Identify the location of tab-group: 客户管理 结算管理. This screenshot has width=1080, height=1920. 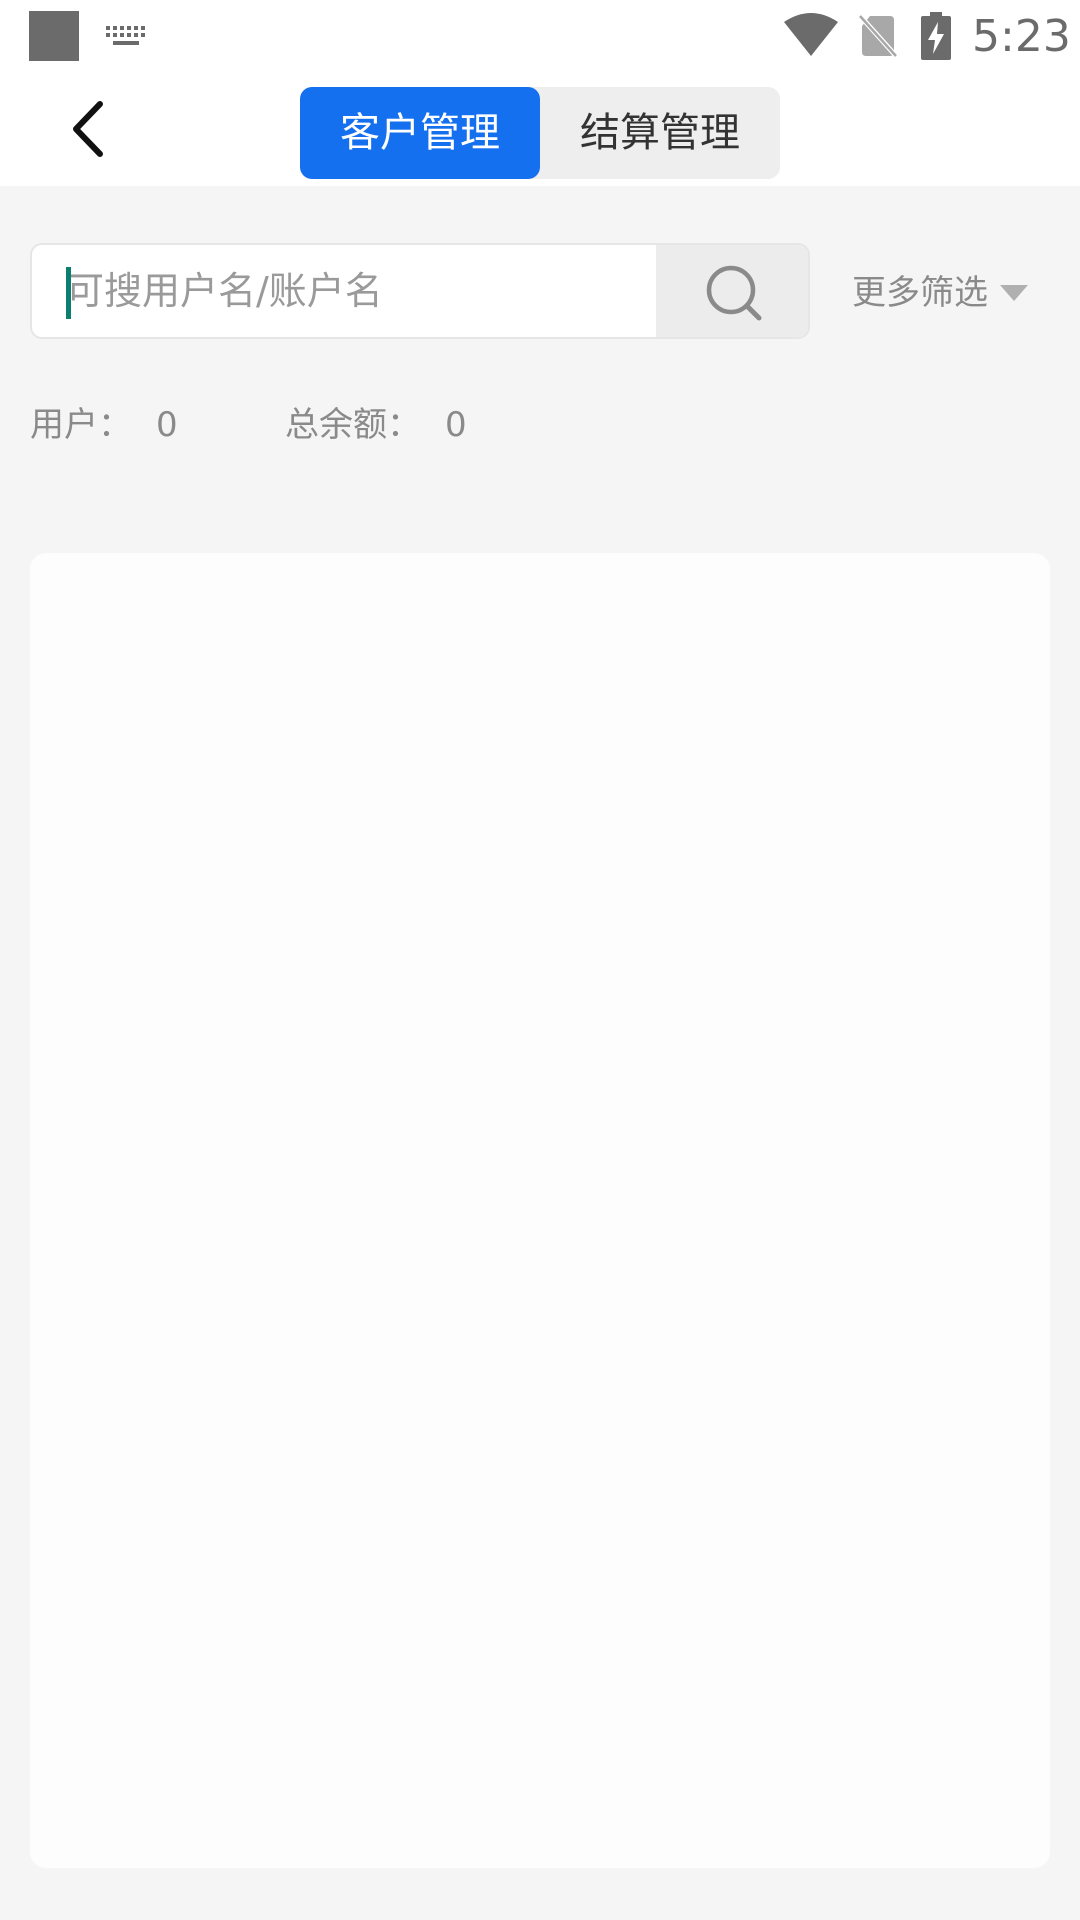
(540, 133).